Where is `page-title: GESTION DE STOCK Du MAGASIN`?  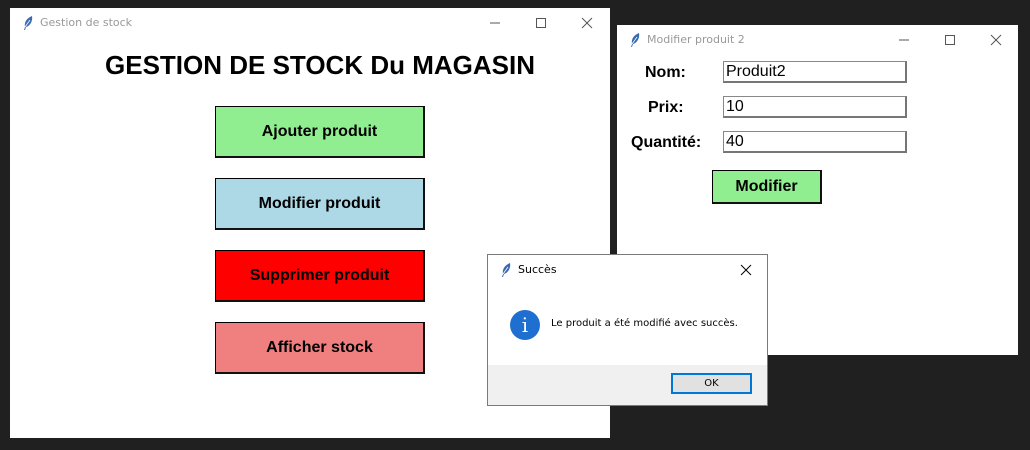
page-title: GESTION DE STOCK Du MAGASIN is located at coordinates (320, 65).